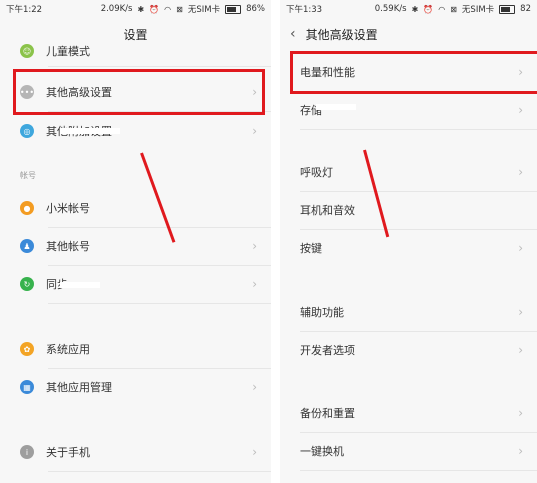 The width and height of the screenshot is (537, 483). What do you see at coordinates (24, 10) in the screenshot?
I see `status-time: 下午1:22` at bounding box center [24, 10].